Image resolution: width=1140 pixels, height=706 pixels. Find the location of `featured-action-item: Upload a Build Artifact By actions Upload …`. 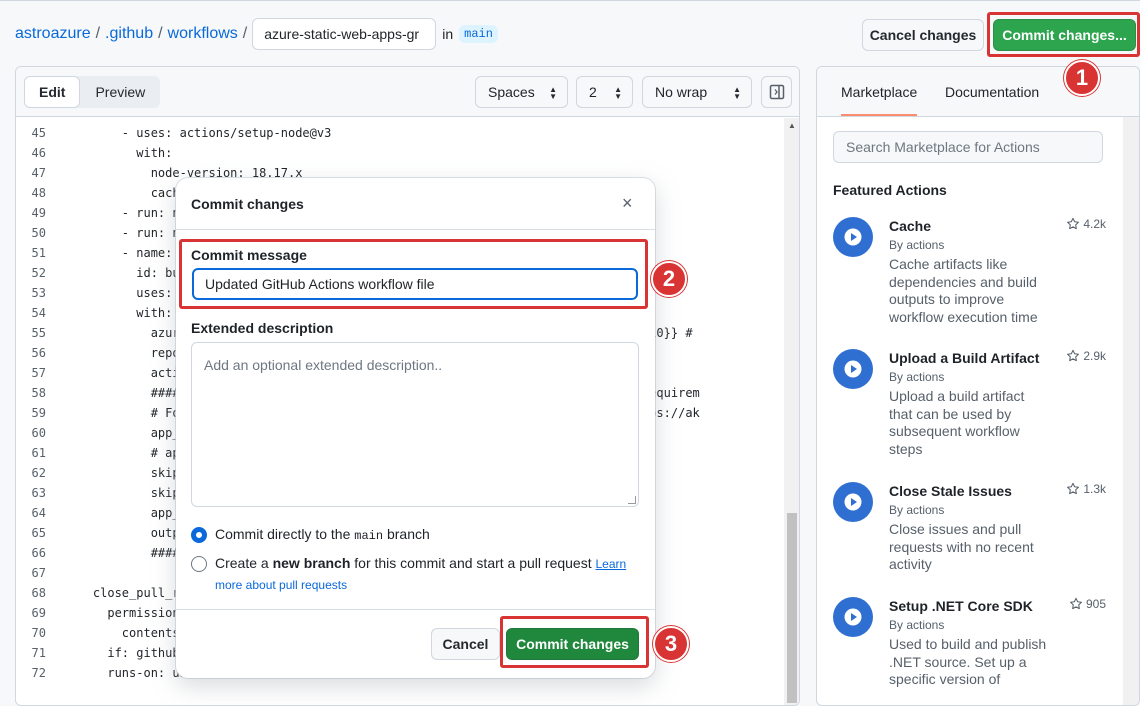

featured-action-item: Upload a Build Artifact By actions Upload … is located at coordinates (969, 404).